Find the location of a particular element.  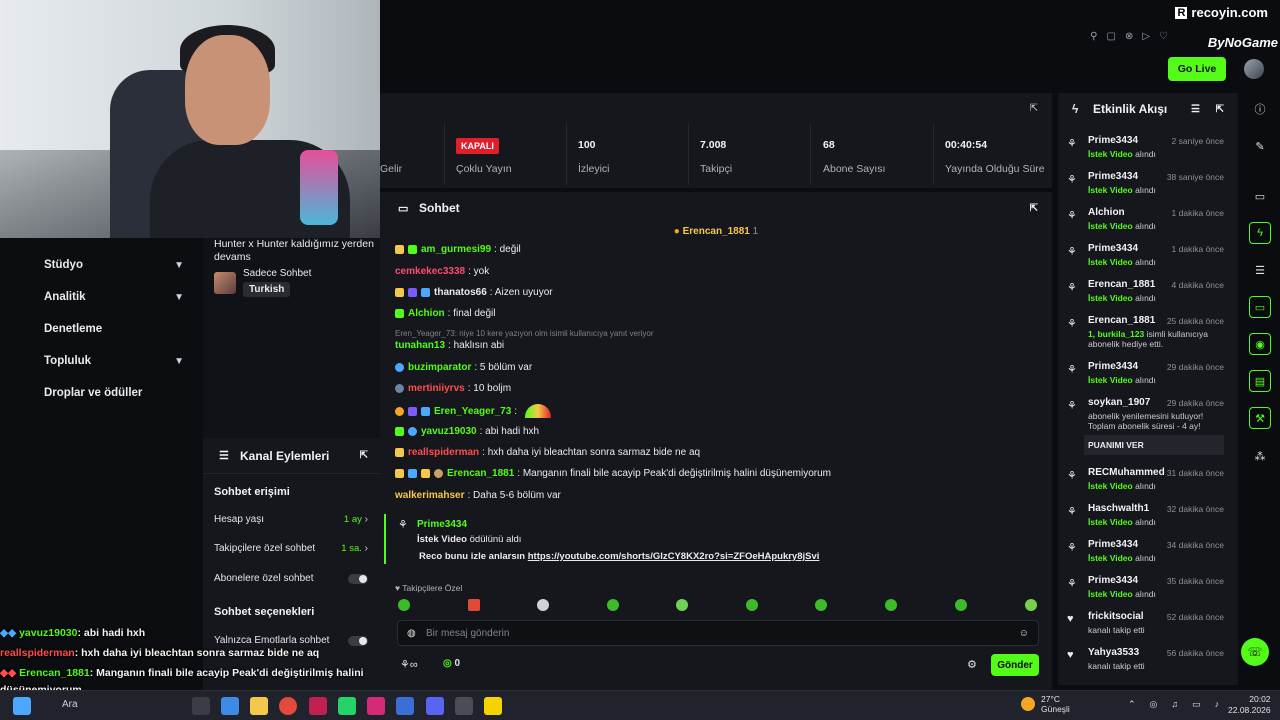

activity-user: soykan_1907 is located at coordinates (1119, 402).